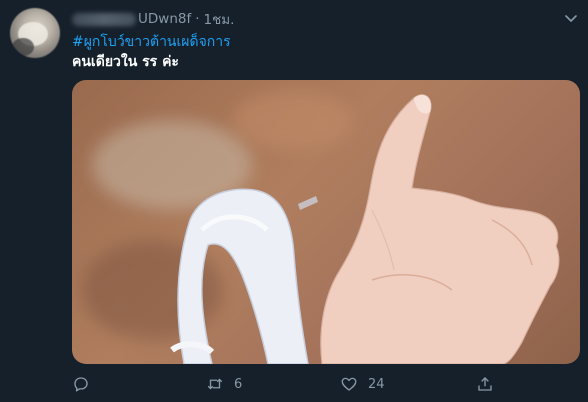 The height and width of the screenshot is (402, 588). I want to click on user-handle: UDwn8f, so click(164, 19).